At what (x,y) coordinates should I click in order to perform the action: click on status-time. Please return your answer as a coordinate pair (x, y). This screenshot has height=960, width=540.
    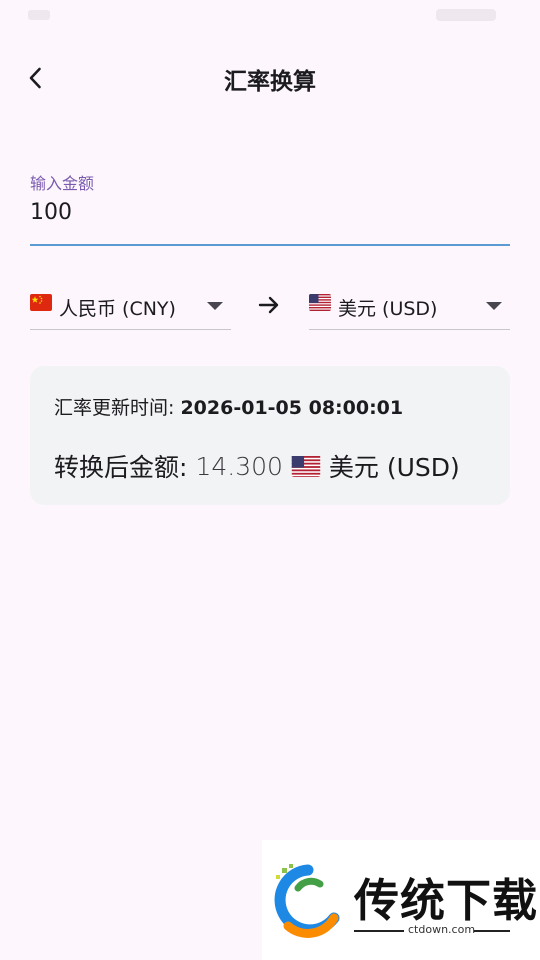
    Looking at the image, I should click on (39, 15).